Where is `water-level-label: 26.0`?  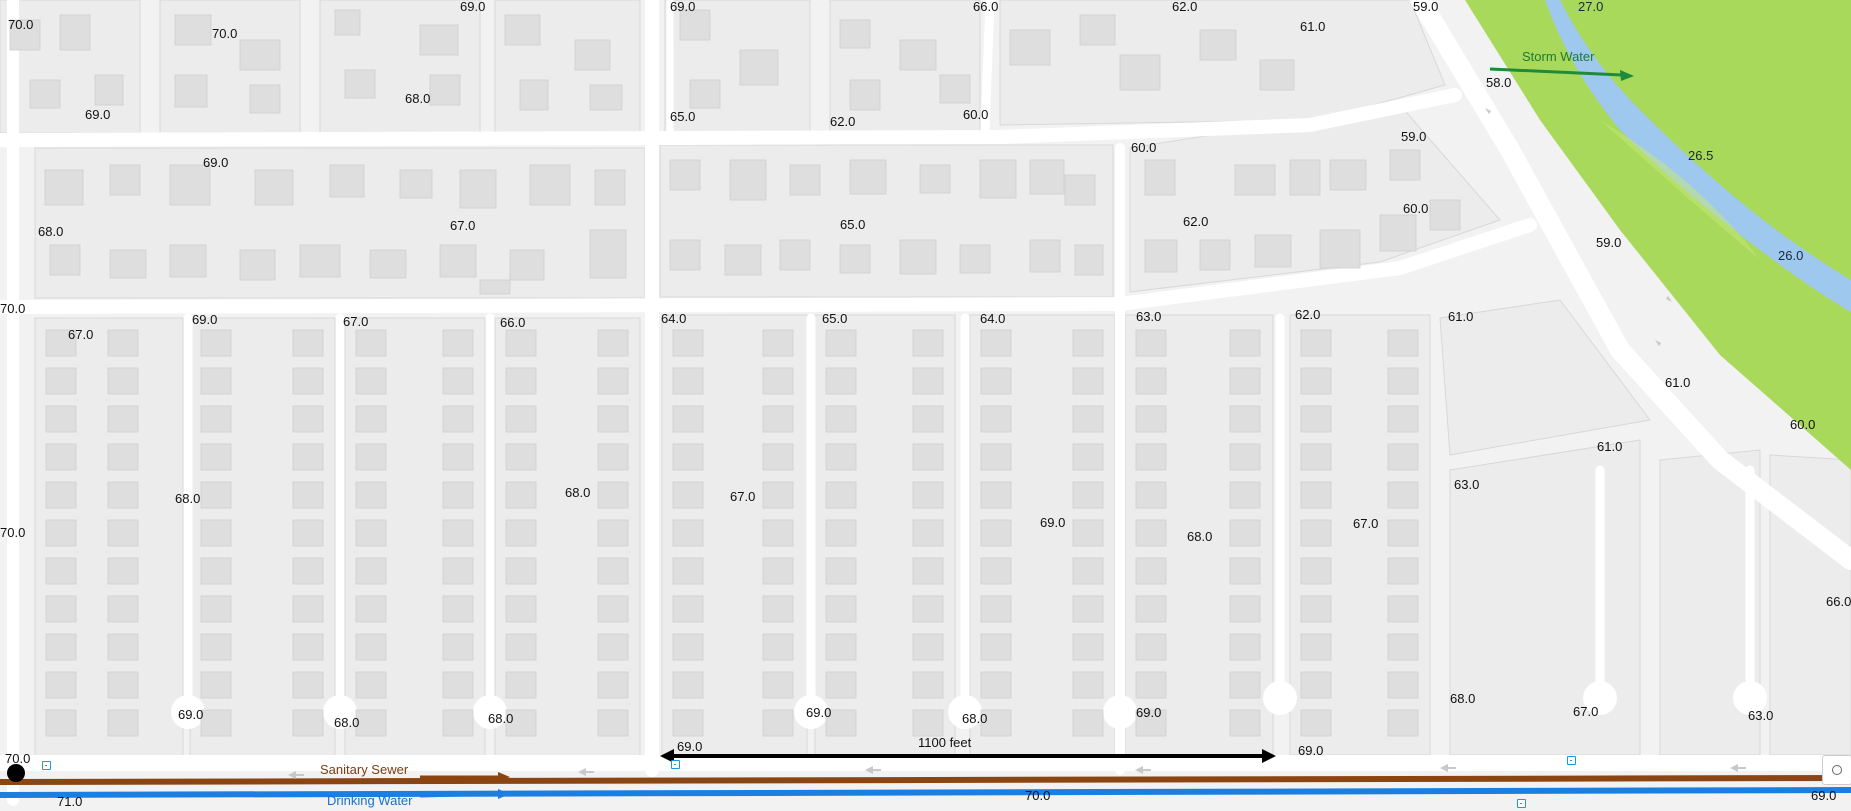
water-level-label: 26.0 is located at coordinates (1791, 255).